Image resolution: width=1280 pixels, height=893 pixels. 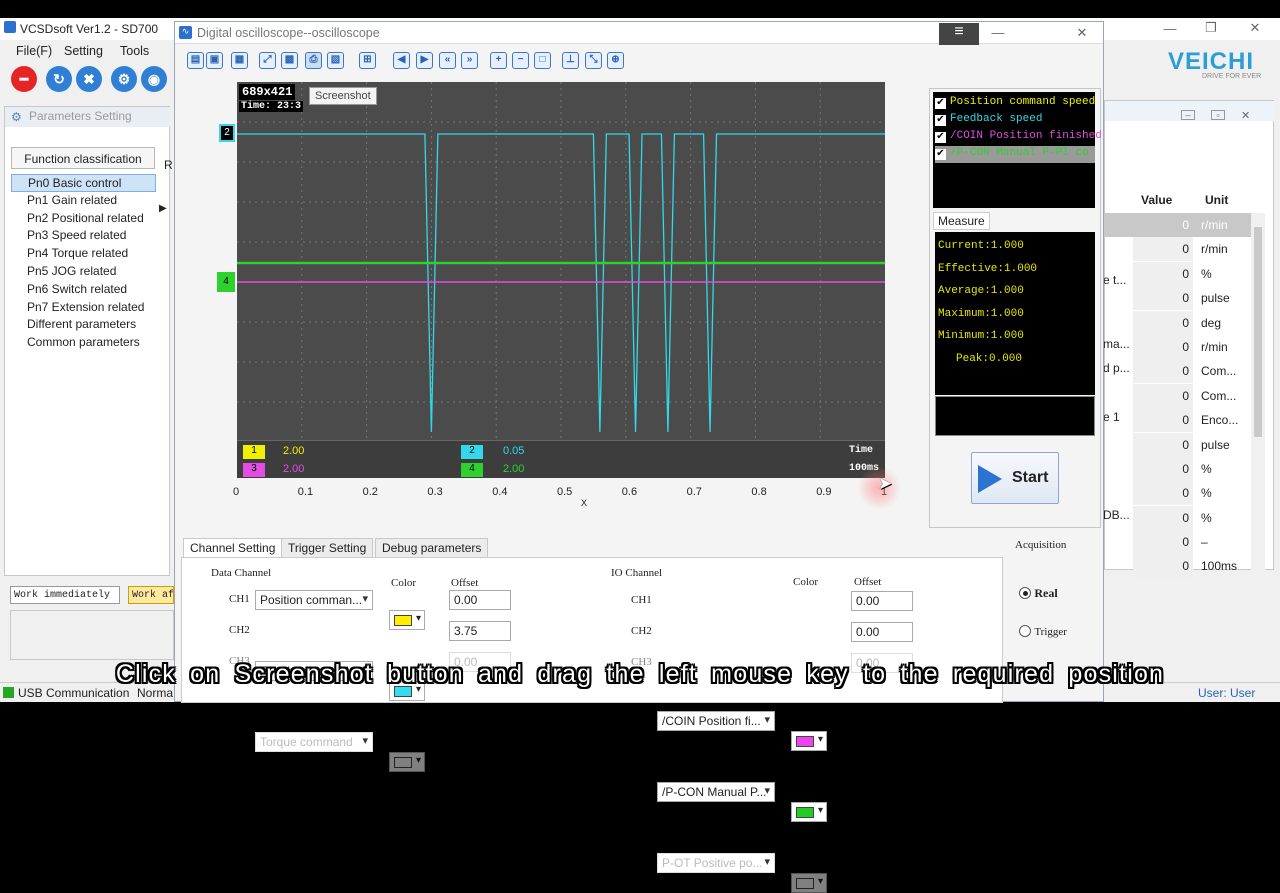 I want to click on scope-toolbar: ▤ ▣ ▦ ⤢ ▩ ⎙ ▧ ⊞ ◀ ▶ « » + − □ ⊥ ⤡ ⊕, so click(x=412, y=61).